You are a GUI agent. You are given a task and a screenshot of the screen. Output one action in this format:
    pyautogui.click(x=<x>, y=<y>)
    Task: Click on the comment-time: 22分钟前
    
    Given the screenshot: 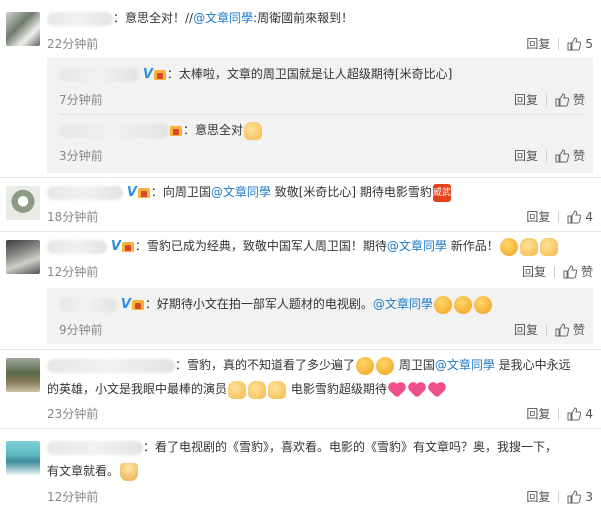 What is the action you would take?
    pyautogui.click(x=73, y=44)
    